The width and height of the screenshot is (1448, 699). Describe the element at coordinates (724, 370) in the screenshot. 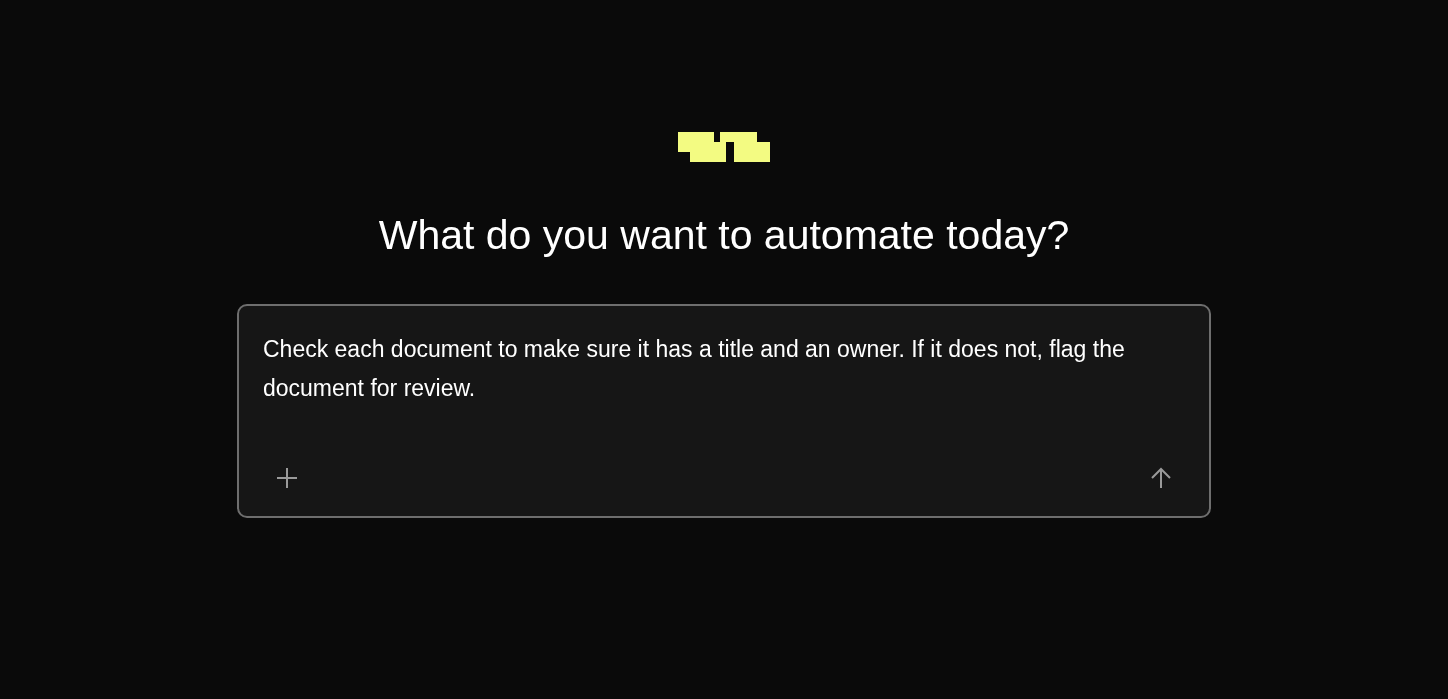

I see `prompt-field: Check each document to make sure it has a title and an owner. If it does not, flag the document for review.` at that location.